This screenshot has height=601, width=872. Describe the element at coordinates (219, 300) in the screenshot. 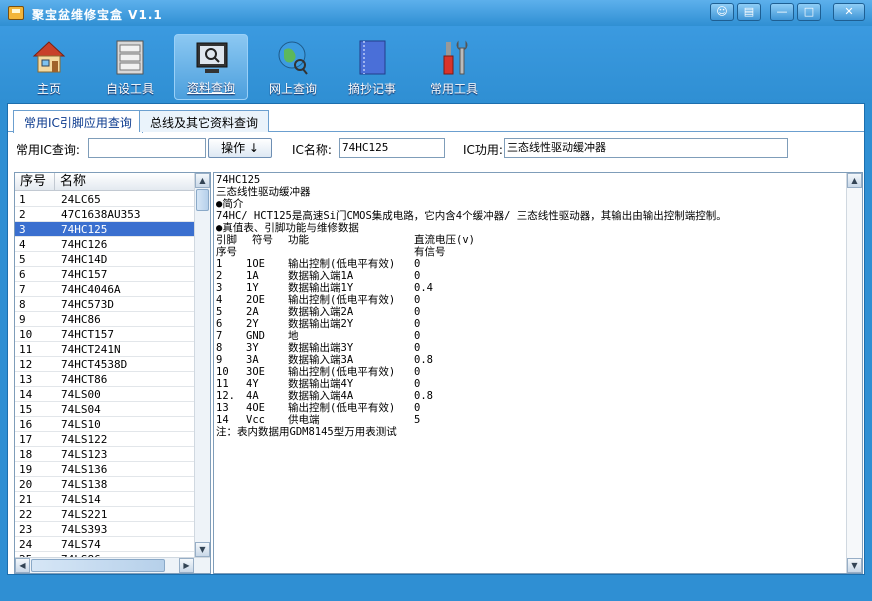

I see `pin-number: 4` at that location.